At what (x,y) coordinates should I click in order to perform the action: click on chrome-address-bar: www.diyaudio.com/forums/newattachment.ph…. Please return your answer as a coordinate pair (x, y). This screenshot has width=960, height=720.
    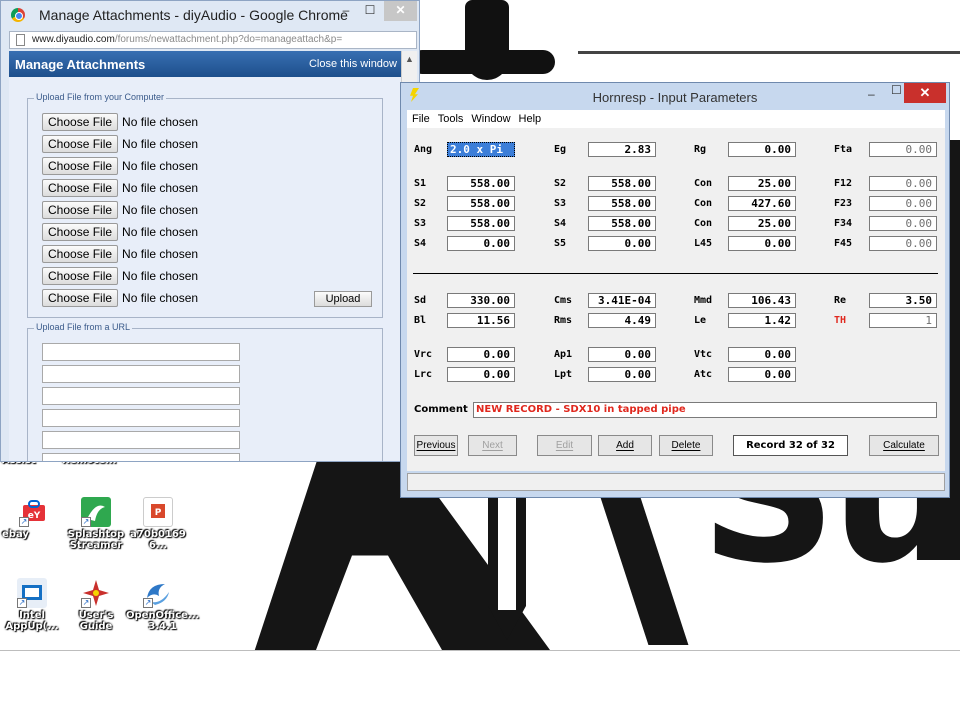
    Looking at the image, I should click on (213, 40).